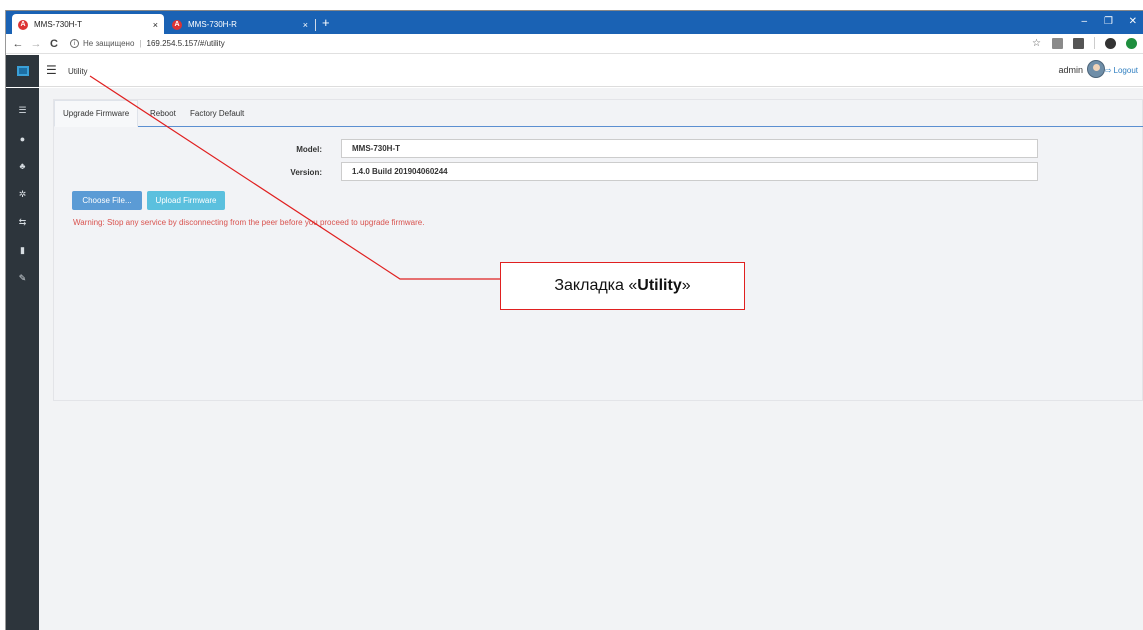 This screenshot has height=630, width=1143. What do you see at coordinates (596, 285) in the screenshot?
I see `callout-prefix: Закладка «` at bounding box center [596, 285].